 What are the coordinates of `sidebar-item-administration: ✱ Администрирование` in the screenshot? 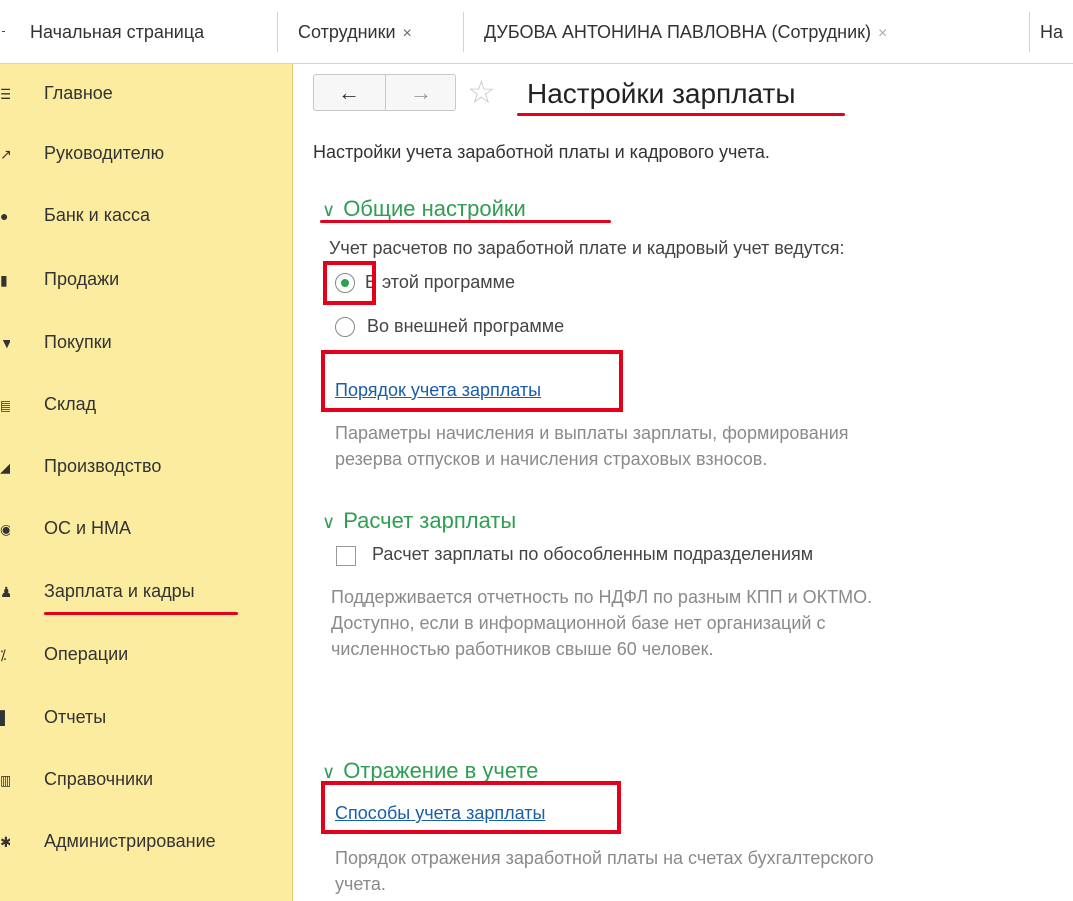 It's located at (146, 842).